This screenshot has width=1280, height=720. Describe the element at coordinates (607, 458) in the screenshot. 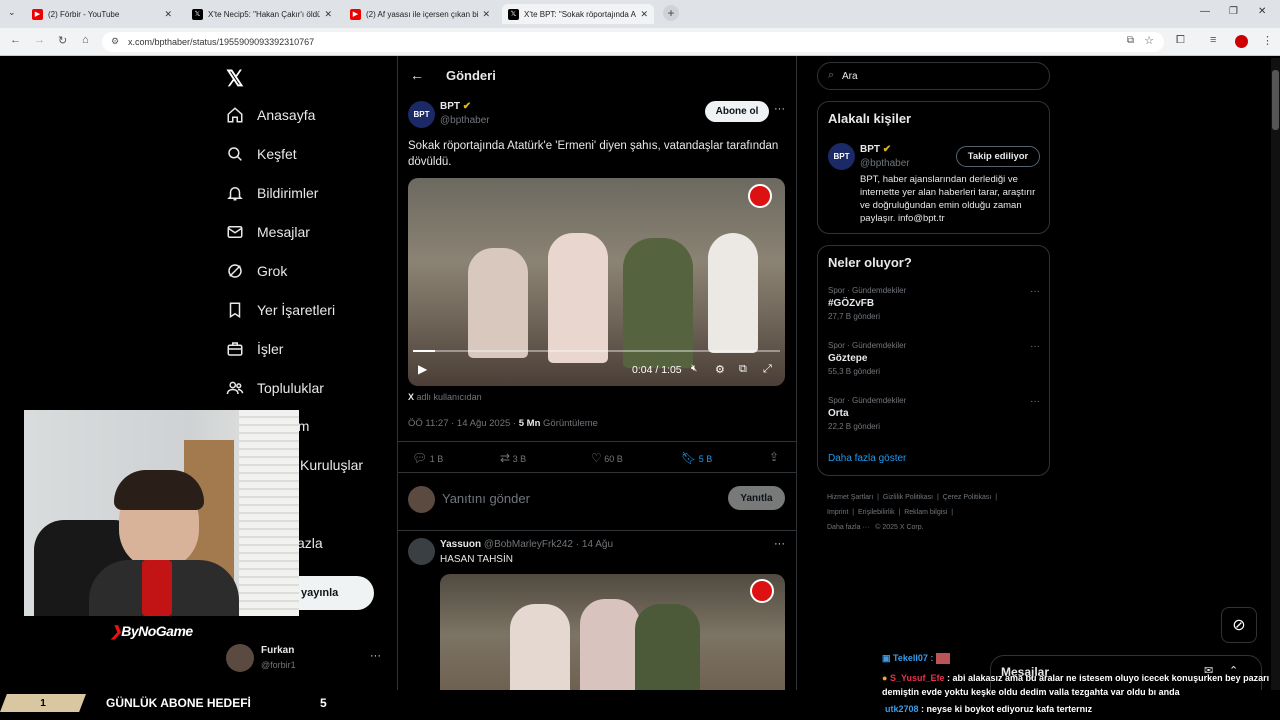

I see `like-button: ♡ 60 B` at that location.